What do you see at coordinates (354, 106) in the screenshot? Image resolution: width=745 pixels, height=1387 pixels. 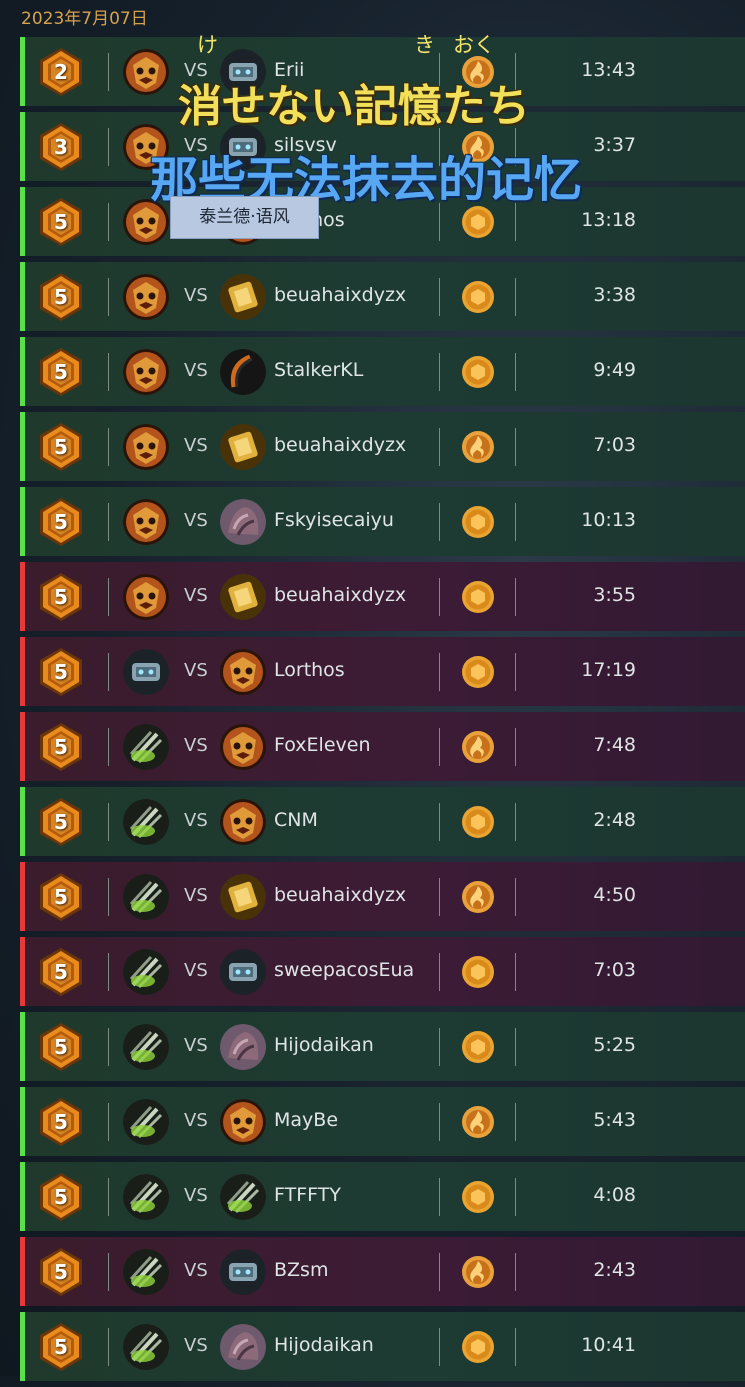 I see `subtitle-japanese: 消せない記憶たち` at bounding box center [354, 106].